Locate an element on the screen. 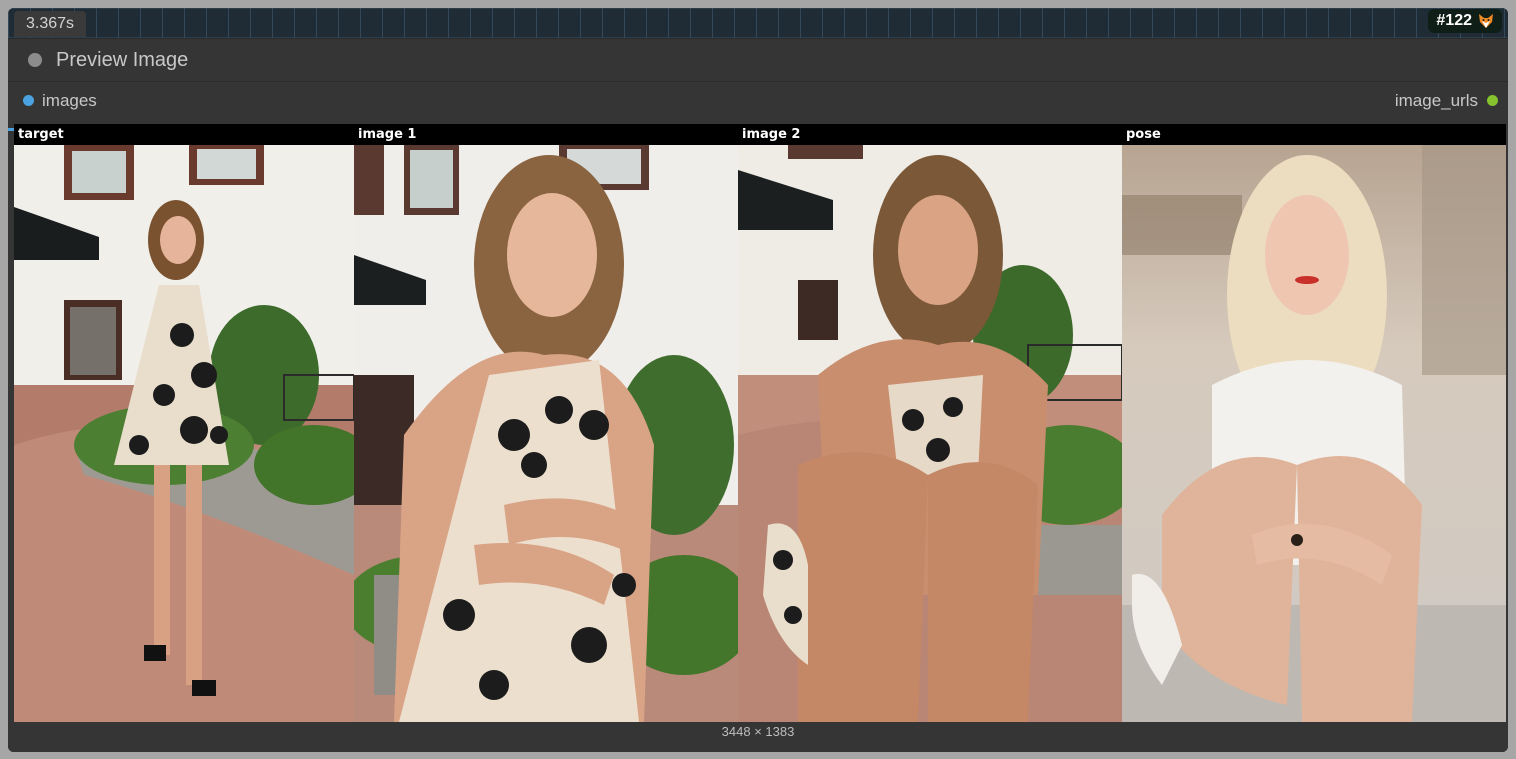 The width and height of the screenshot is (1516, 759). node-title: Preview Image is located at coordinates (122, 60).